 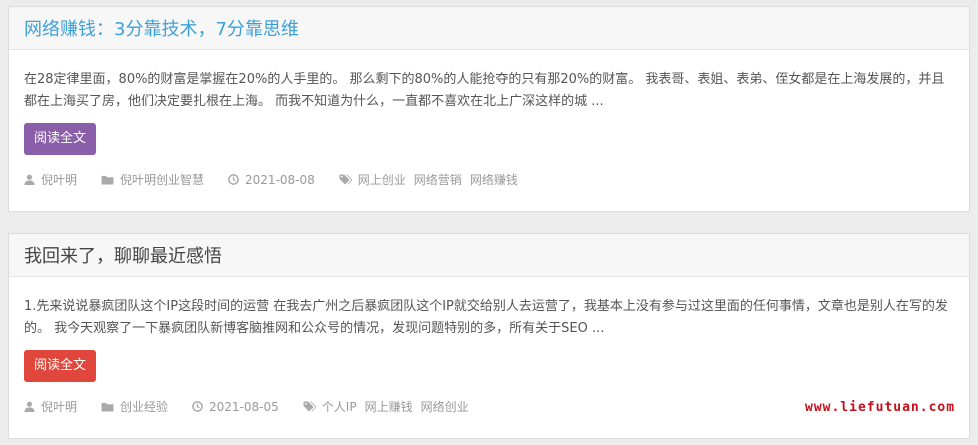 What do you see at coordinates (280, 179) in the screenshot?
I see `date-text: 2021-08-08` at bounding box center [280, 179].